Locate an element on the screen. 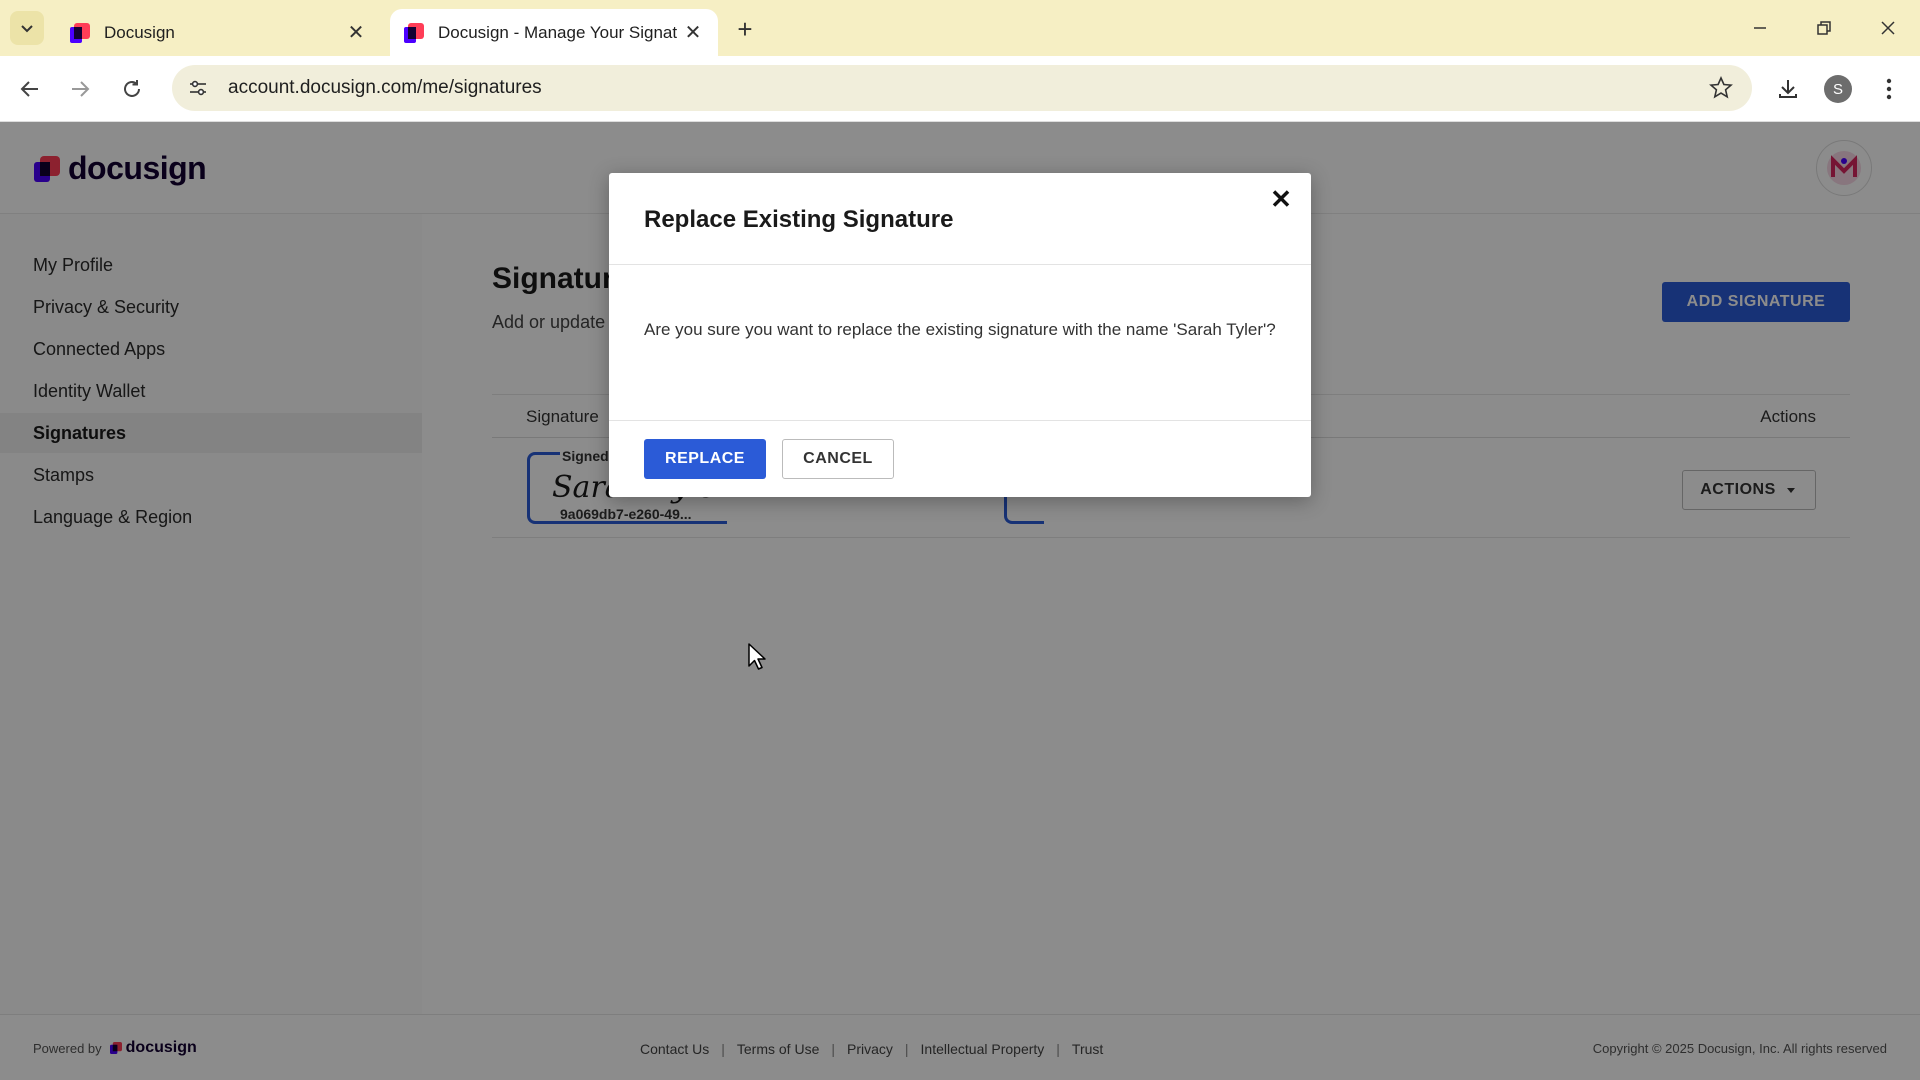 This screenshot has width=1920, height=1080. bookmark-star-icon is located at coordinates (1721, 88).